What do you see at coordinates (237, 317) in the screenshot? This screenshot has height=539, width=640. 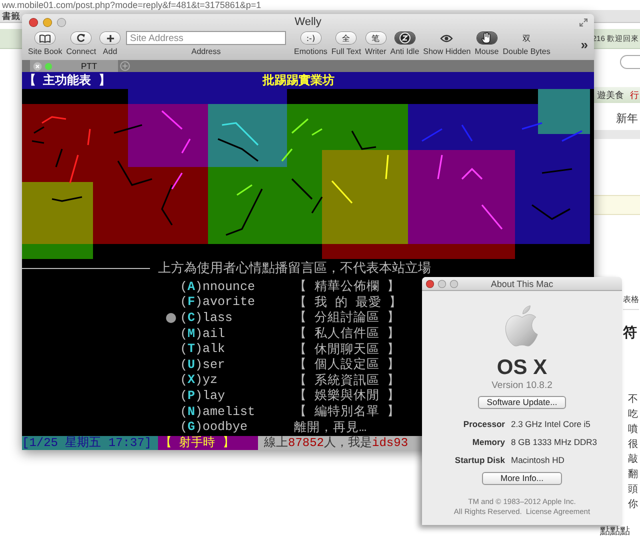 I see `menu-item: (C)lass` at bounding box center [237, 317].